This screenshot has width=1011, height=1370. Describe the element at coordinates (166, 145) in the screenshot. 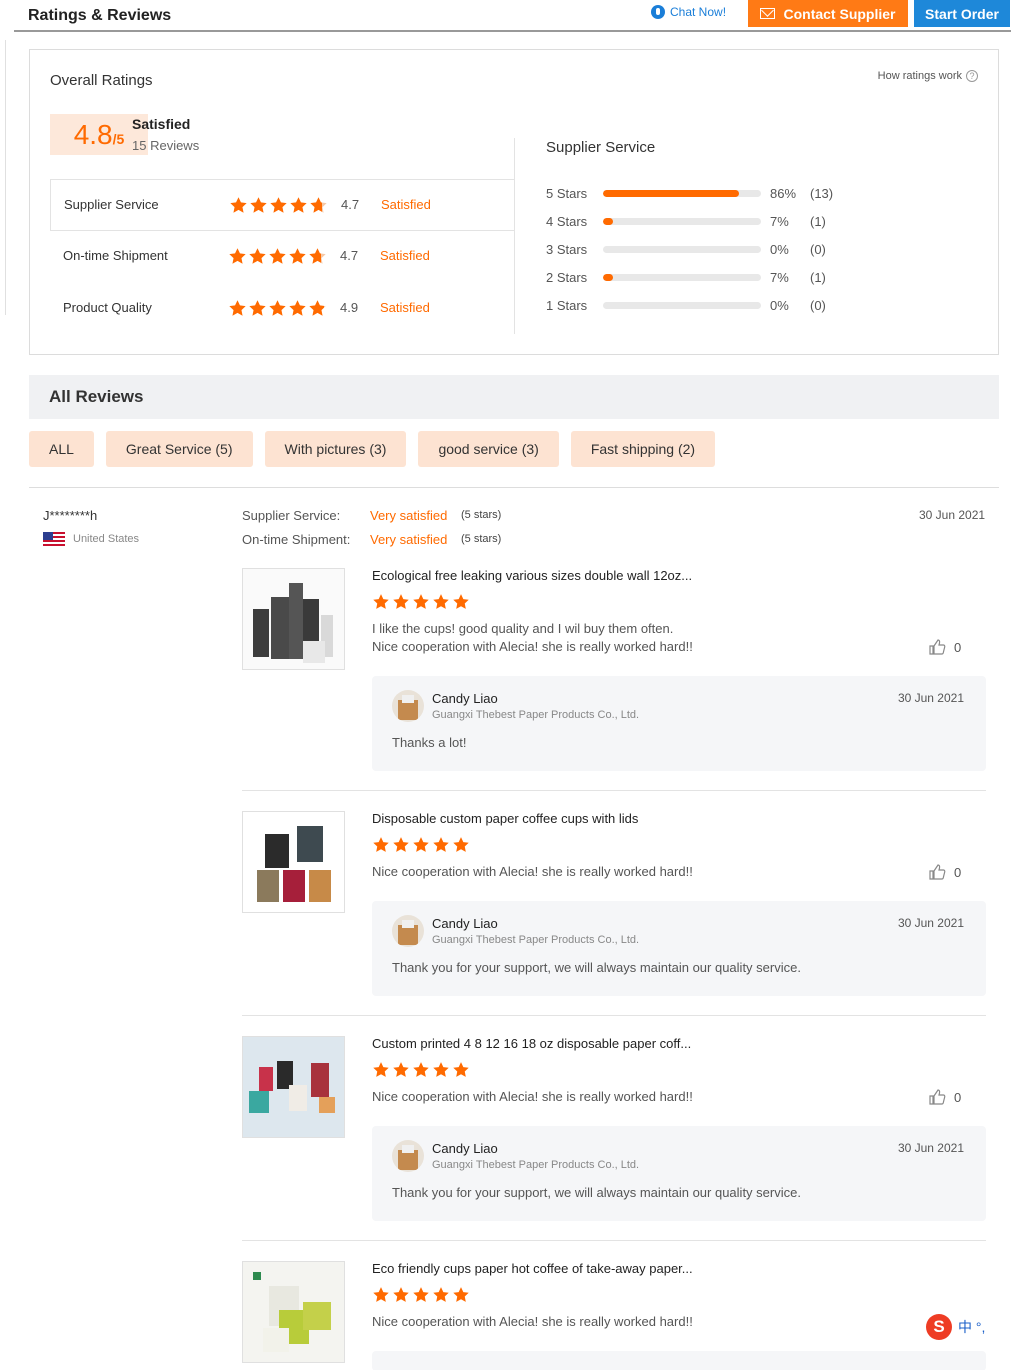

I see `reviews-count: 15 Reviews` at that location.